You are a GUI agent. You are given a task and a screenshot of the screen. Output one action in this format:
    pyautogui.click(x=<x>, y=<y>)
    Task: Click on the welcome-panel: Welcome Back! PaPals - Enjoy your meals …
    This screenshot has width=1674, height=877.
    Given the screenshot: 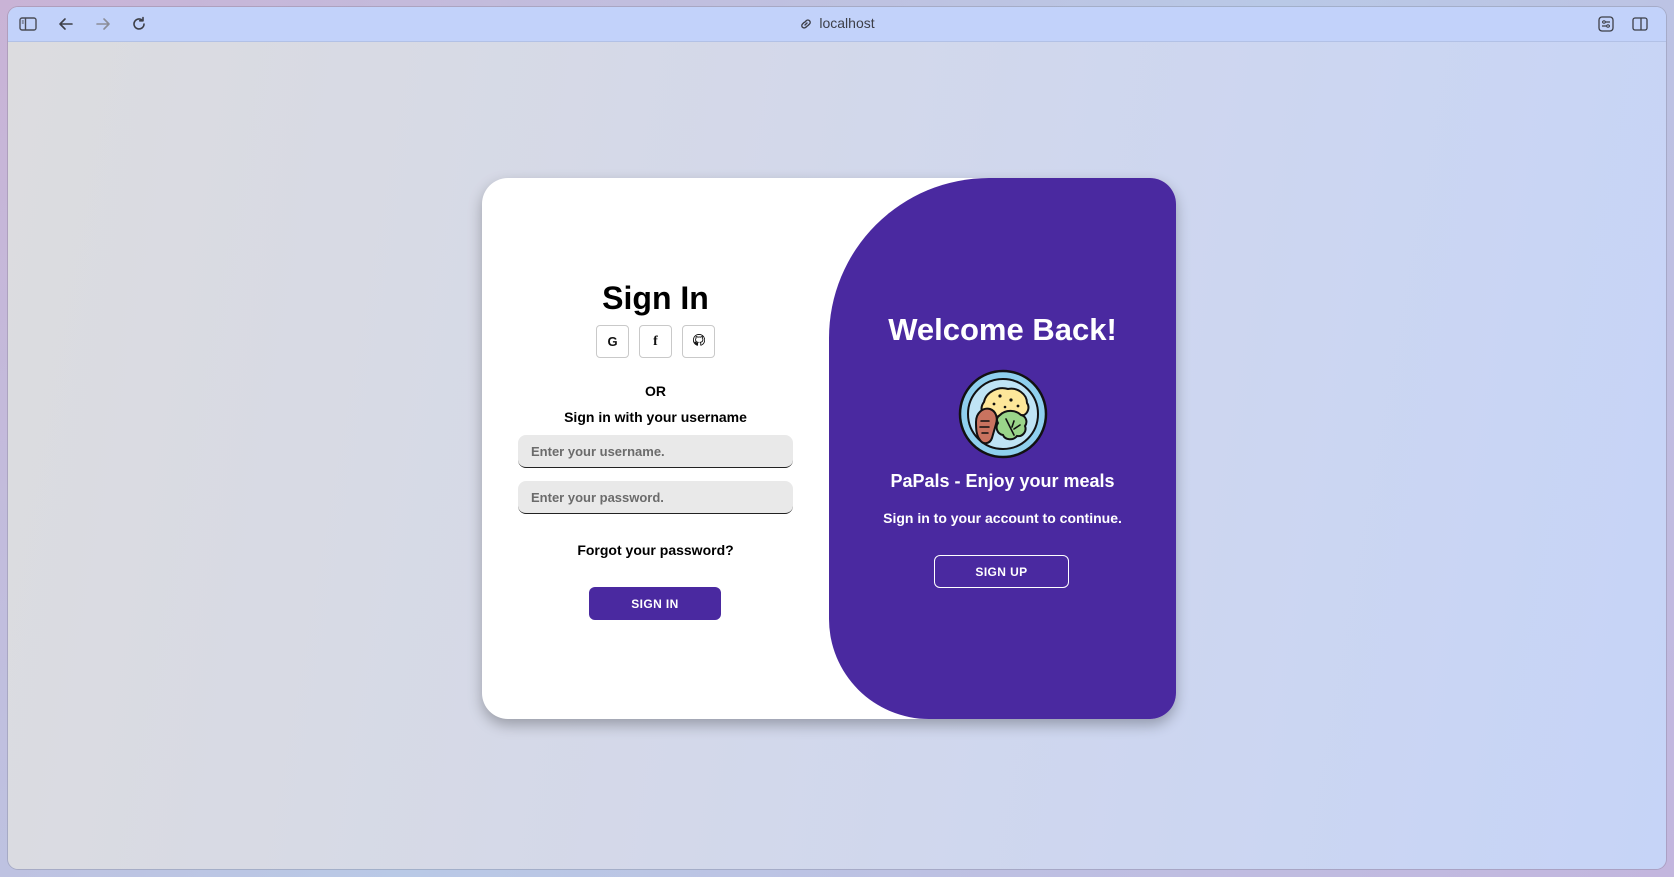 What is the action you would take?
    pyautogui.click(x=1002, y=448)
    